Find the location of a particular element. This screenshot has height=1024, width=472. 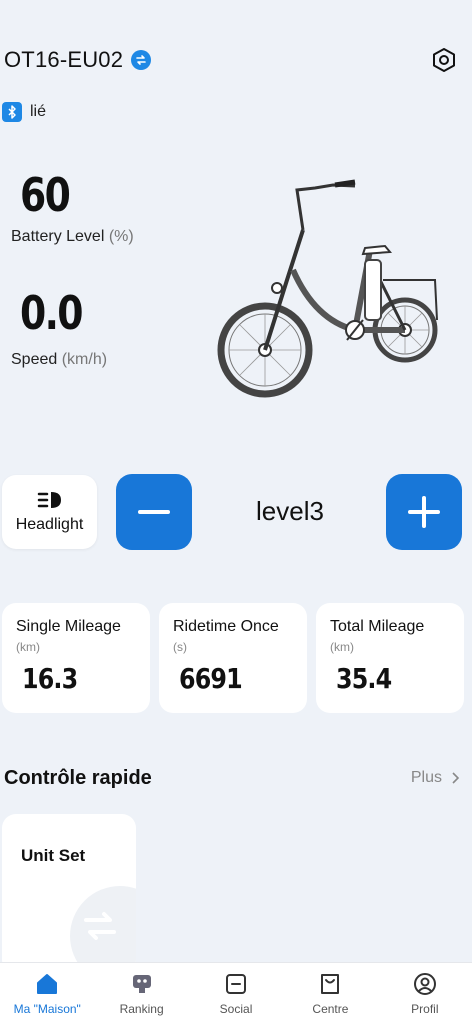

settings-icon is located at coordinates (444, 60).